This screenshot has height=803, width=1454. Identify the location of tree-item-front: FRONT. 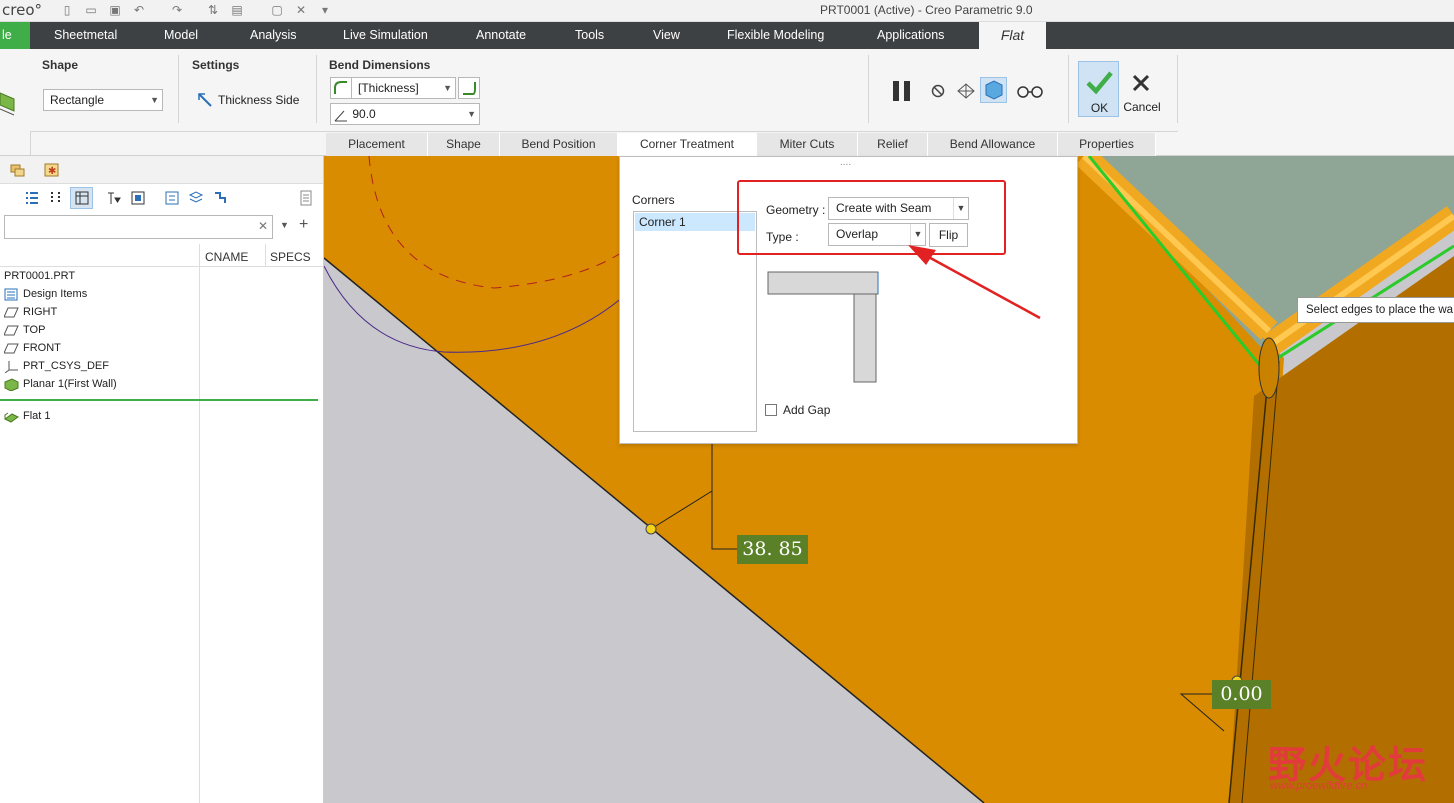
(32, 348).